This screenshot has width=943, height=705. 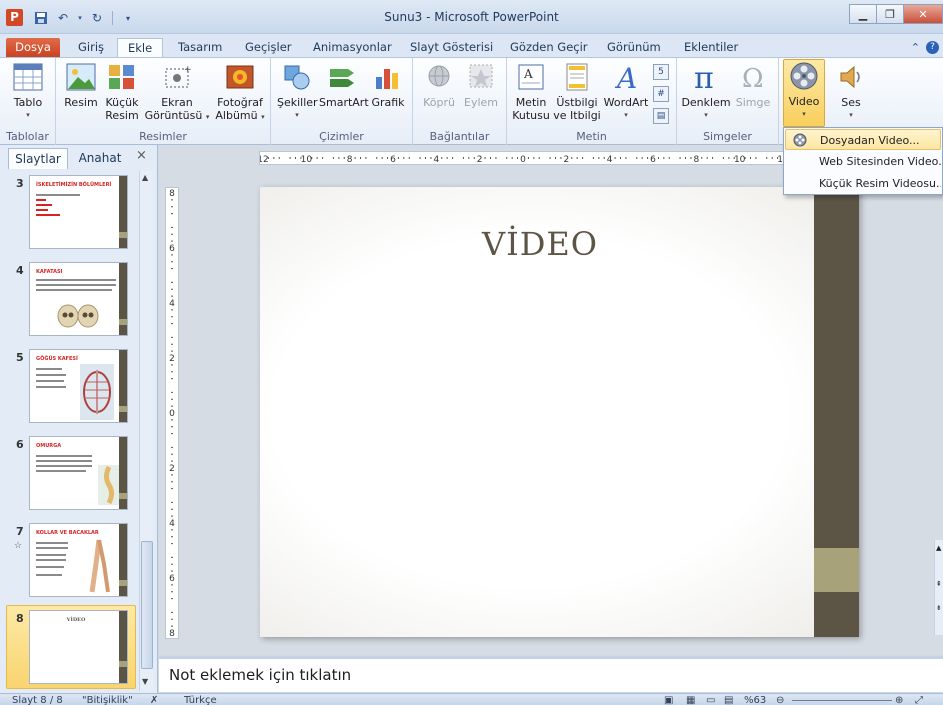 What do you see at coordinates (70, 559) in the screenshot?
I see `slide-thumbnail-7: 7 ☆ KOLLAR VE BACAKLAR` at bounding box center [70, 559].